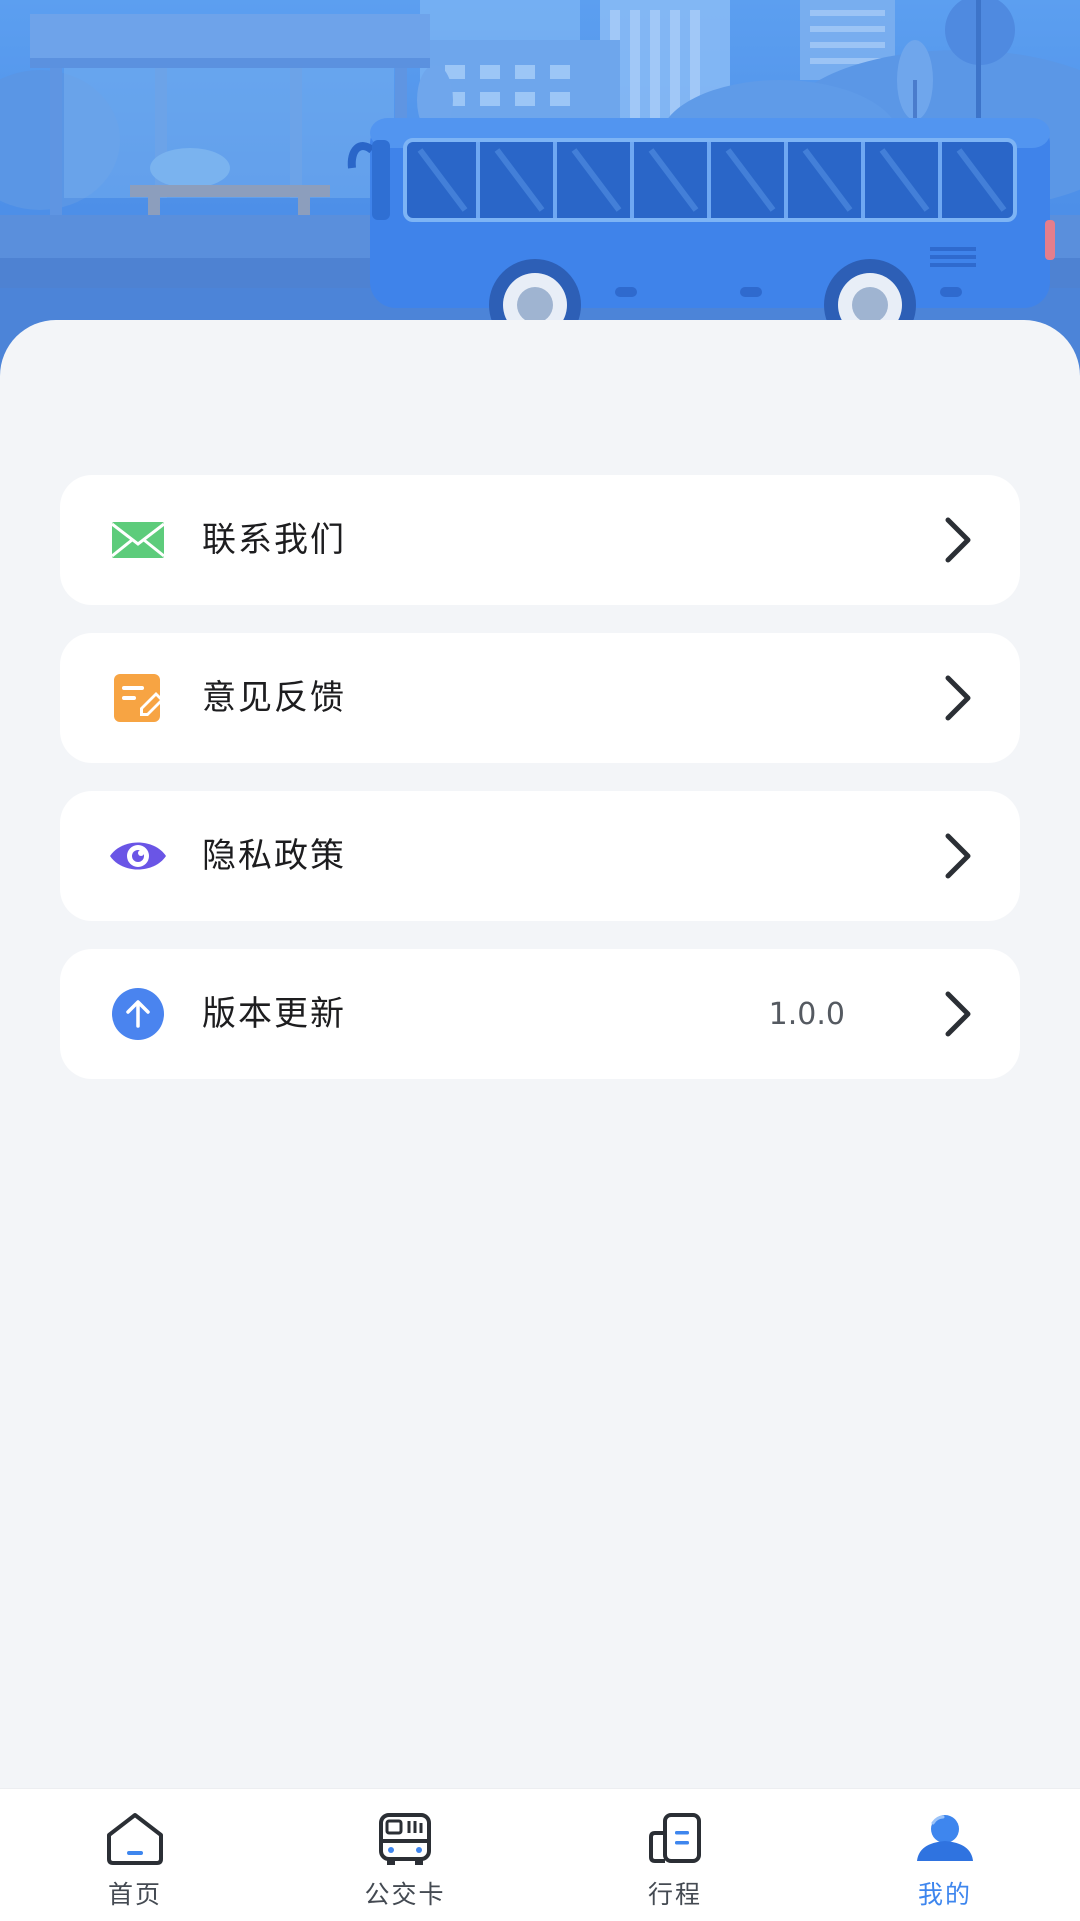  What do you see at coordinates (540, 698) in the screenshot?
I see `menu-item-feedback: 意见反馈` at bounding box center [540, 698].